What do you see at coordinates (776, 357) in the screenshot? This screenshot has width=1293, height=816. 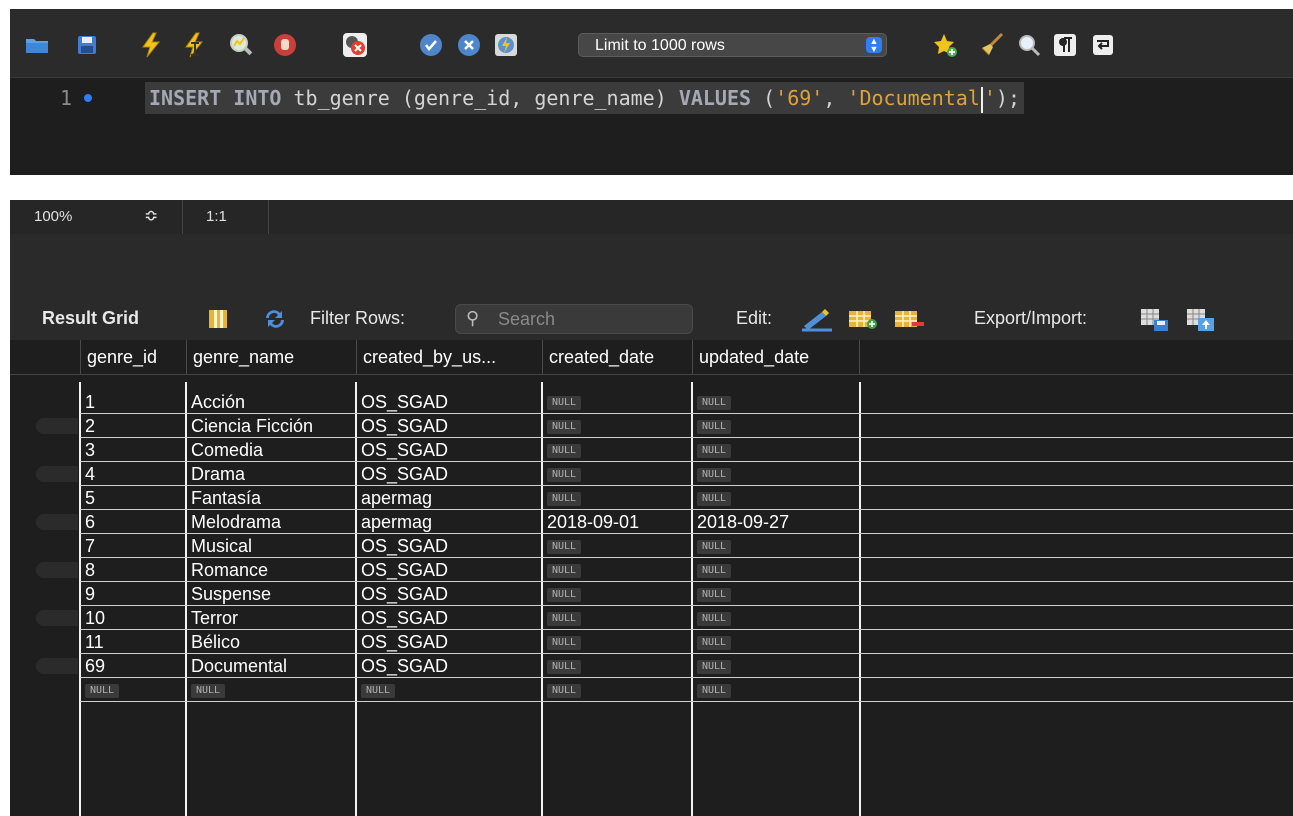 I see `column-header-updated-date: updated_date` at bounding box center [776, 357].